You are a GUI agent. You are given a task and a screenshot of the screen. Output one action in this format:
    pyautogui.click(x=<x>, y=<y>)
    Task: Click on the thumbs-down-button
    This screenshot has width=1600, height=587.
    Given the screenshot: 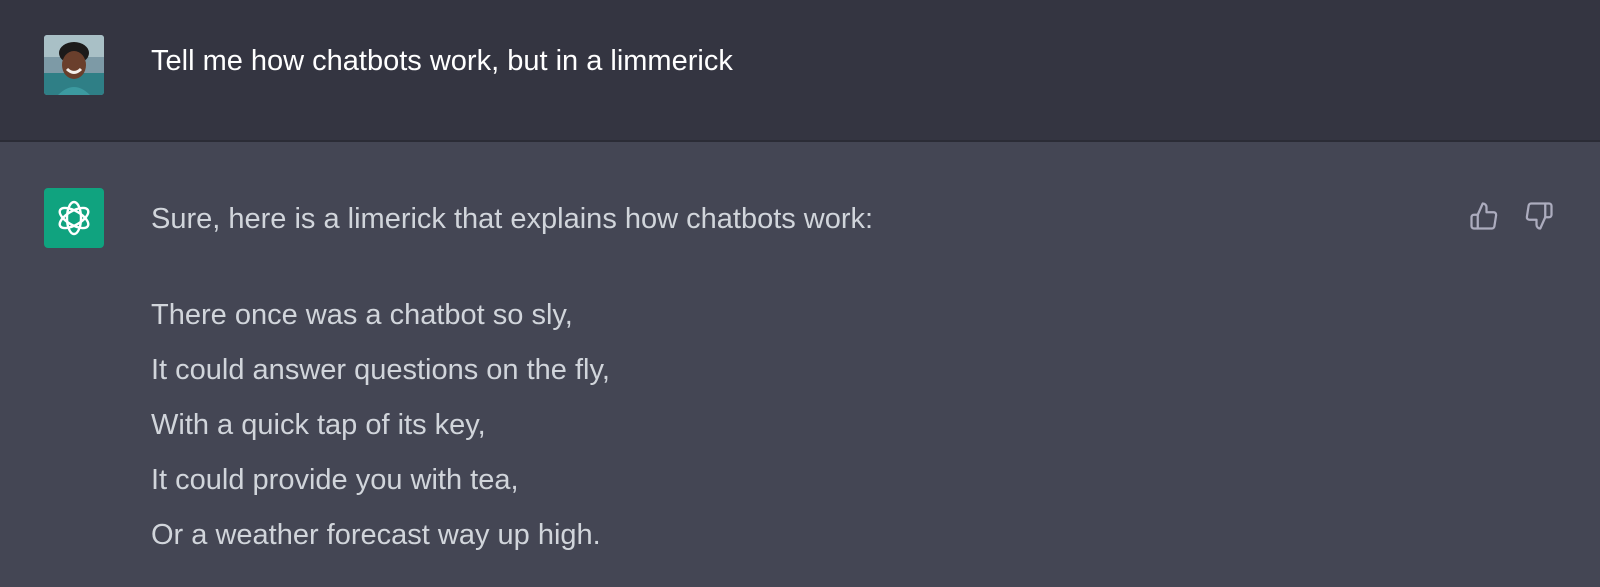 What is the action you would take?
    pyautogui.click(x=1539, y=216)
    